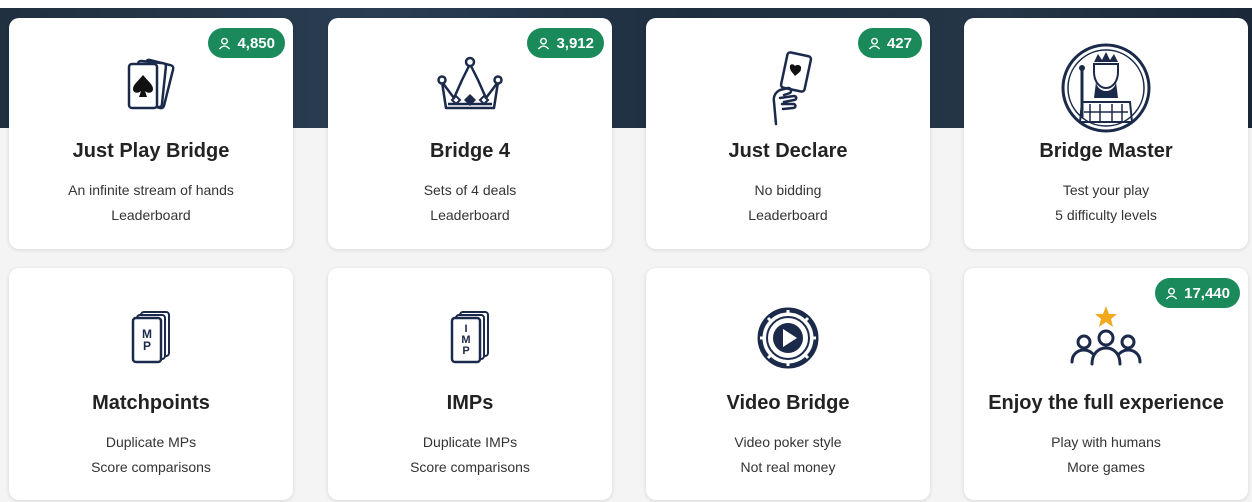 This screenshot has height=502, width=1252. Describe the element at coordinates (470, 83) in the screenshot. I see `crown-icon` at that location.